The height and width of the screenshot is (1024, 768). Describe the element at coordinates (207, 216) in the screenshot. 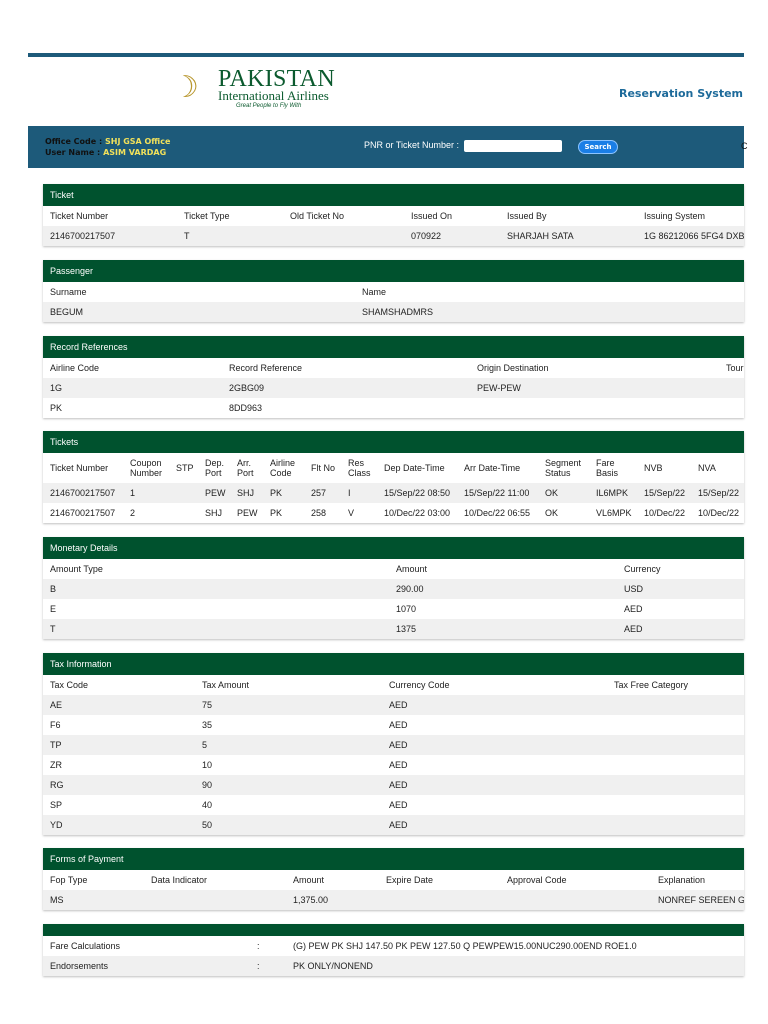

I see `column-header: Ticket Type` at that location.